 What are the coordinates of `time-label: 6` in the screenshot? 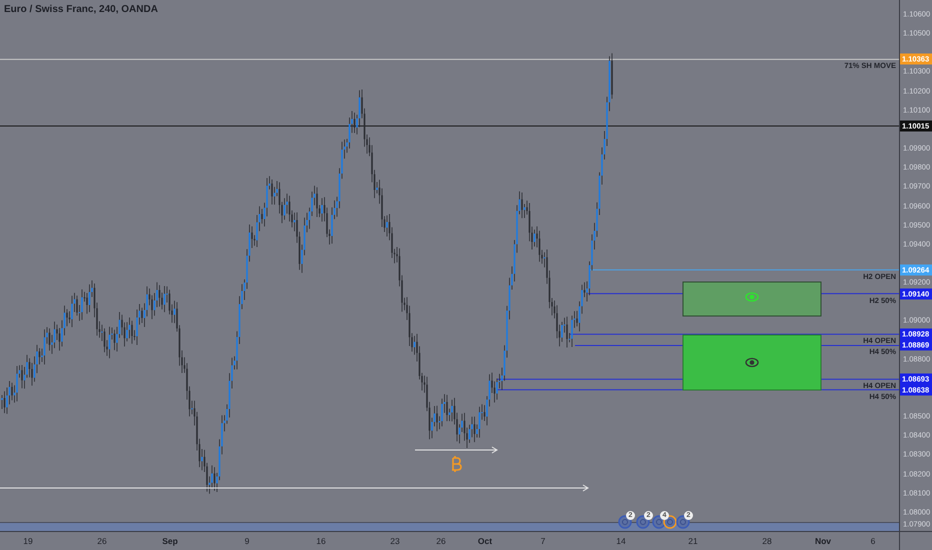 It's located at (873, 541).